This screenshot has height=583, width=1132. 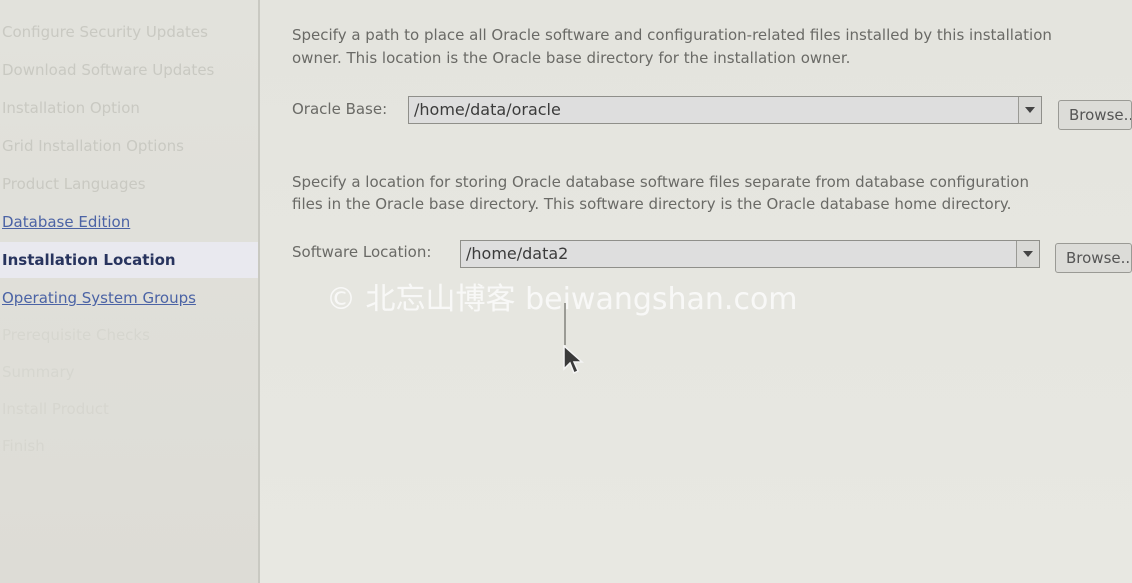 What do you see at coordinates (108, 70) in the screenshot?
I see `step-download-software-updates: Download Software Updates` at bounding box center [108, 70].